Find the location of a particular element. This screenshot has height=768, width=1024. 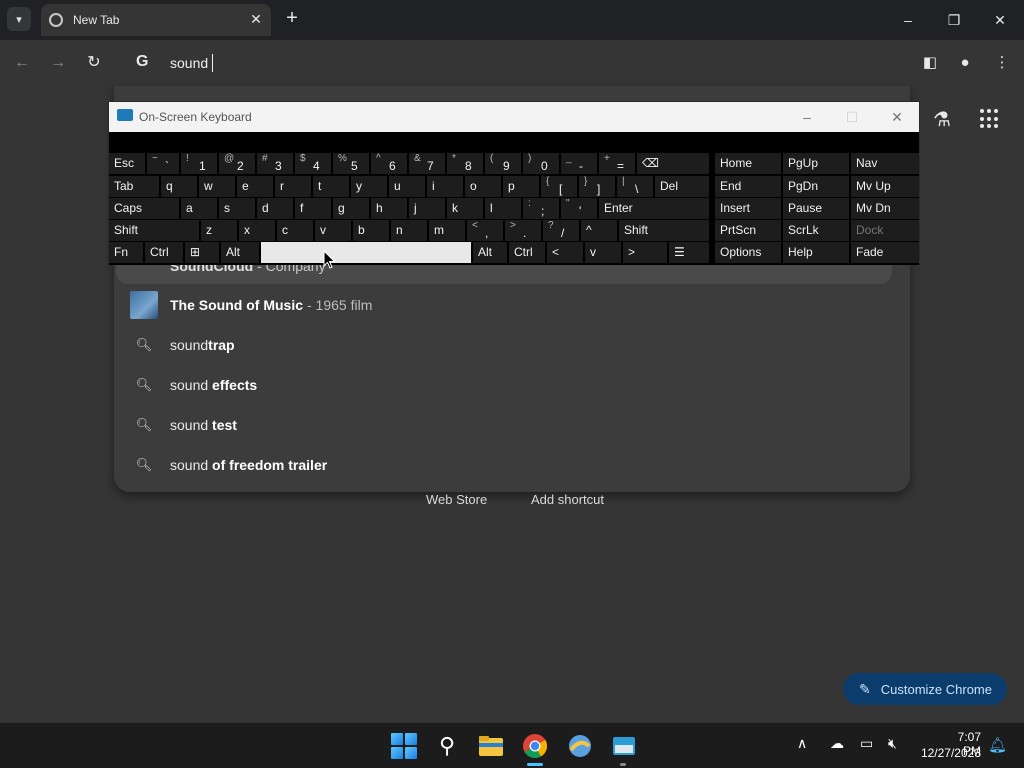

osk-key: q is located at coordinates (179, 186).